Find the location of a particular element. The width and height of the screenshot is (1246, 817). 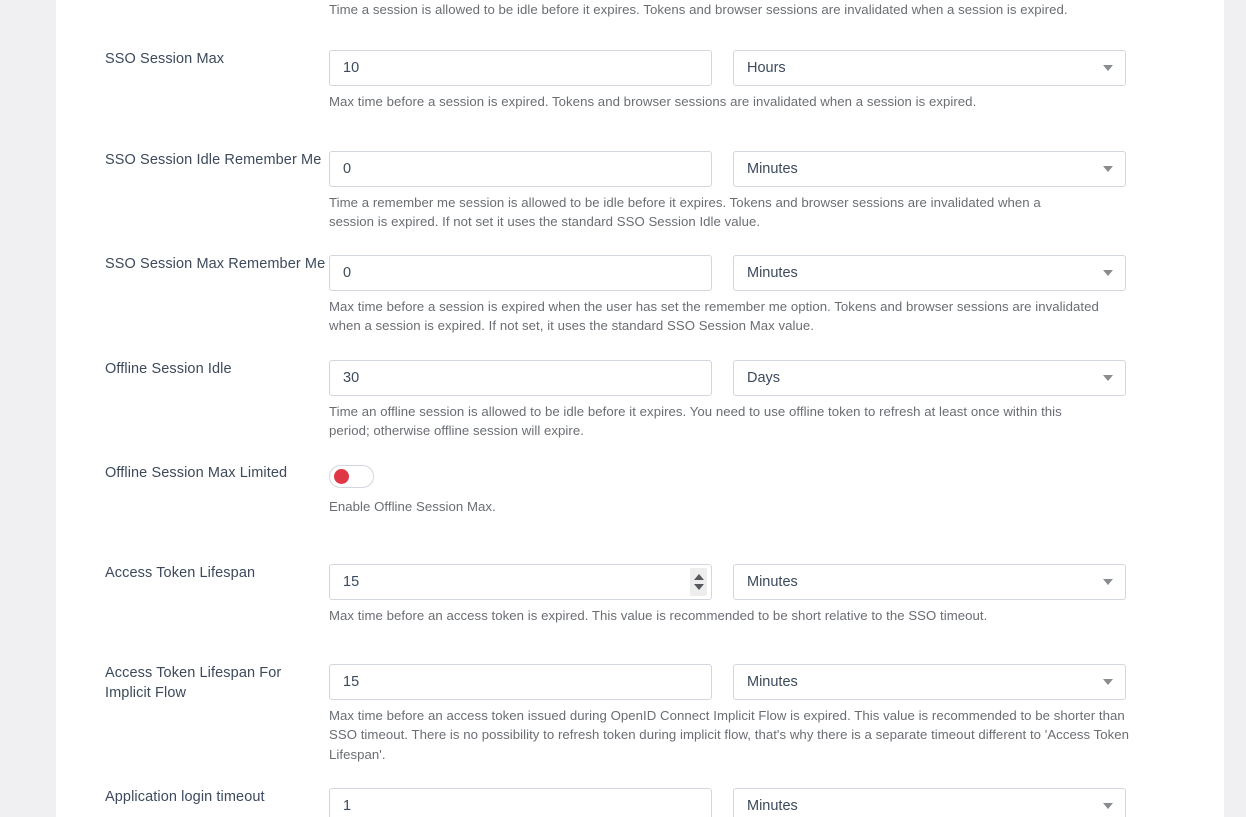

select-sso-session-idle-remember-me-unit: Minutes is located at coordinates (929, 168).